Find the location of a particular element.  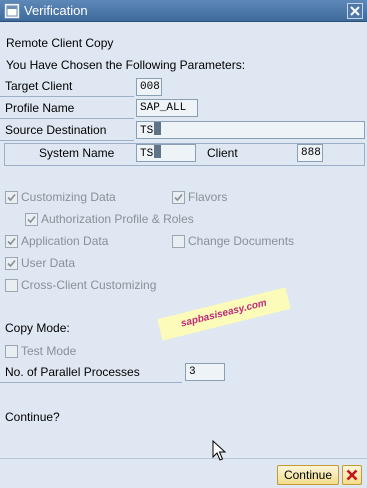

cancel-button is located at coordinates (352, 475).